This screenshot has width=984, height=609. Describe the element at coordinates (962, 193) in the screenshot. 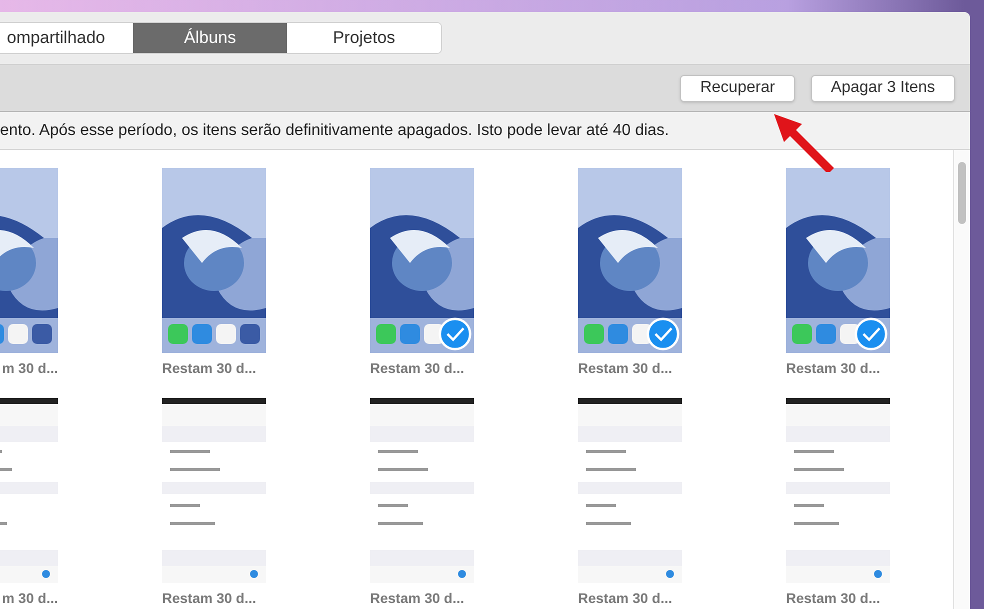

I see `scrollbar-thumb` at that location.